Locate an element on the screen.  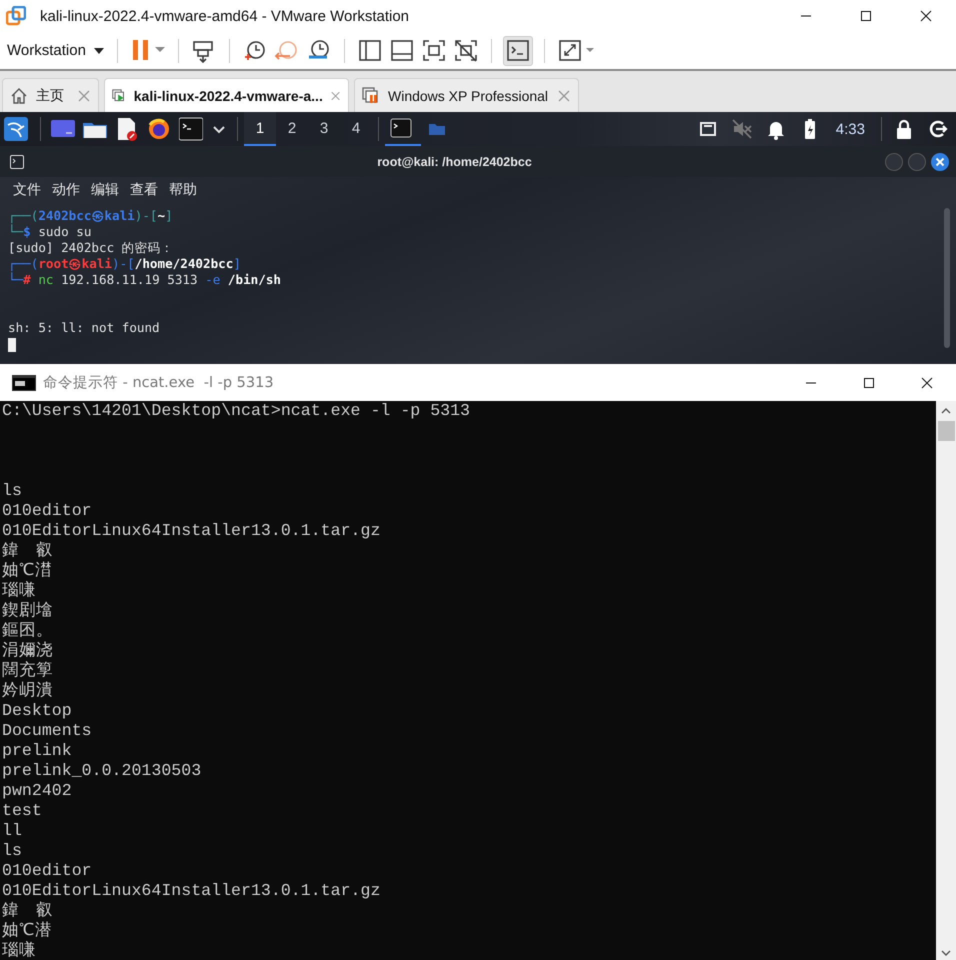
vm-running-icon is located at coordinates (119, 95).